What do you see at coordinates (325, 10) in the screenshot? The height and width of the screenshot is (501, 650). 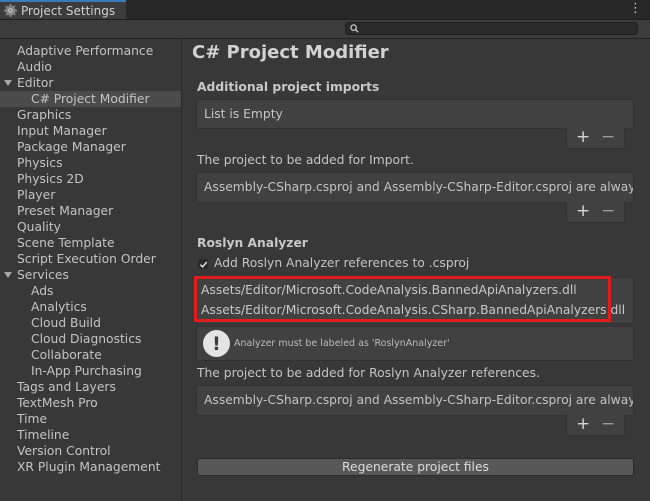 I see `title-bar: Project Settings ⋮` at bounding box center [325, 10].